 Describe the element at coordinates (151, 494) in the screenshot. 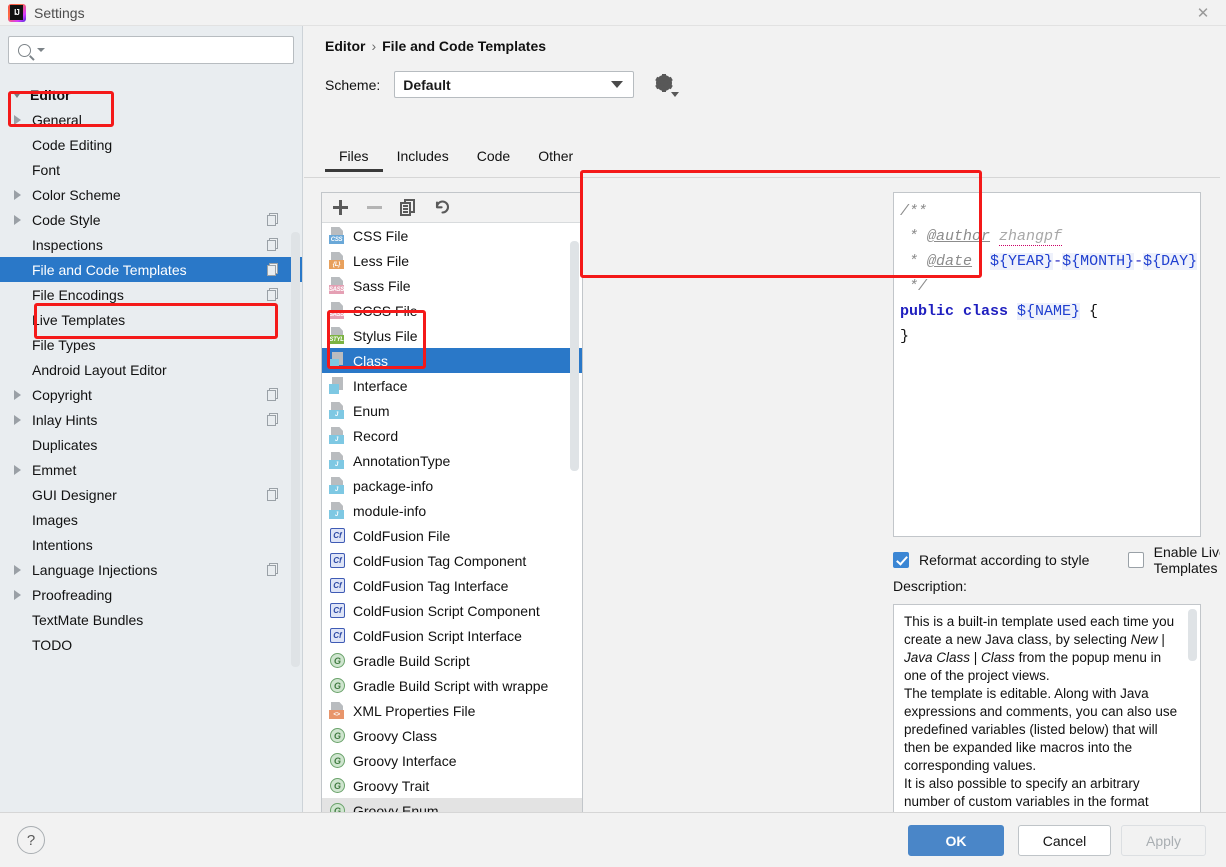

I see `sidebar-item-gui-designer: GUI Designer` at that location.